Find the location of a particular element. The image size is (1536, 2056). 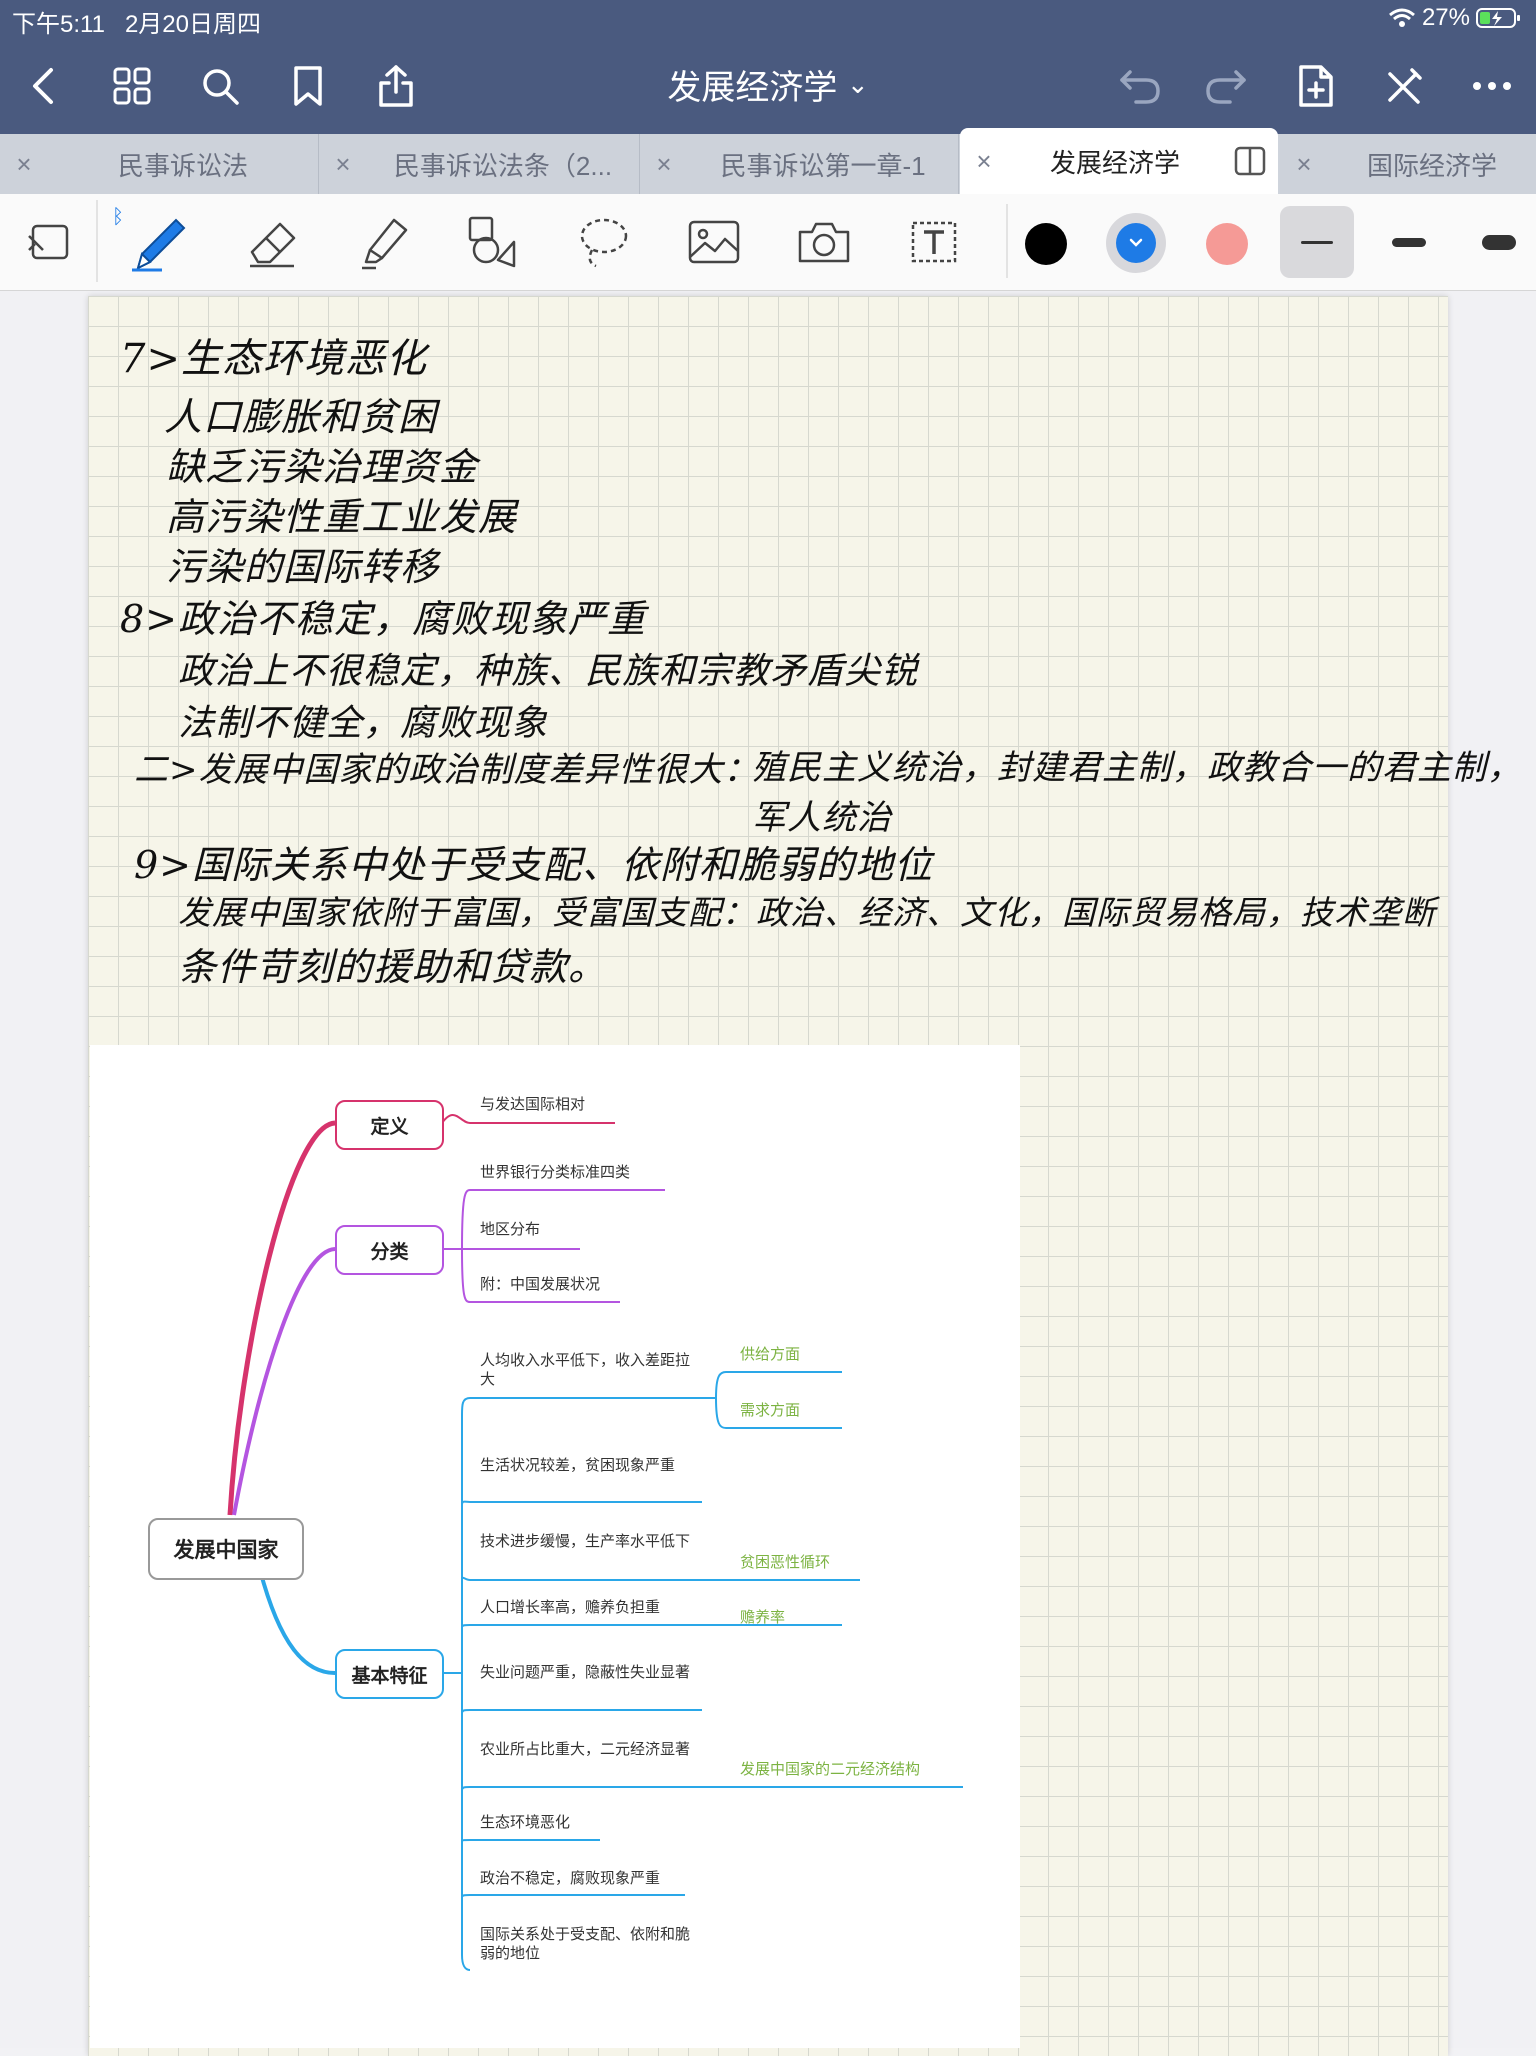

tab-label: 国际经济学 is located at coordinates (1431, 165).